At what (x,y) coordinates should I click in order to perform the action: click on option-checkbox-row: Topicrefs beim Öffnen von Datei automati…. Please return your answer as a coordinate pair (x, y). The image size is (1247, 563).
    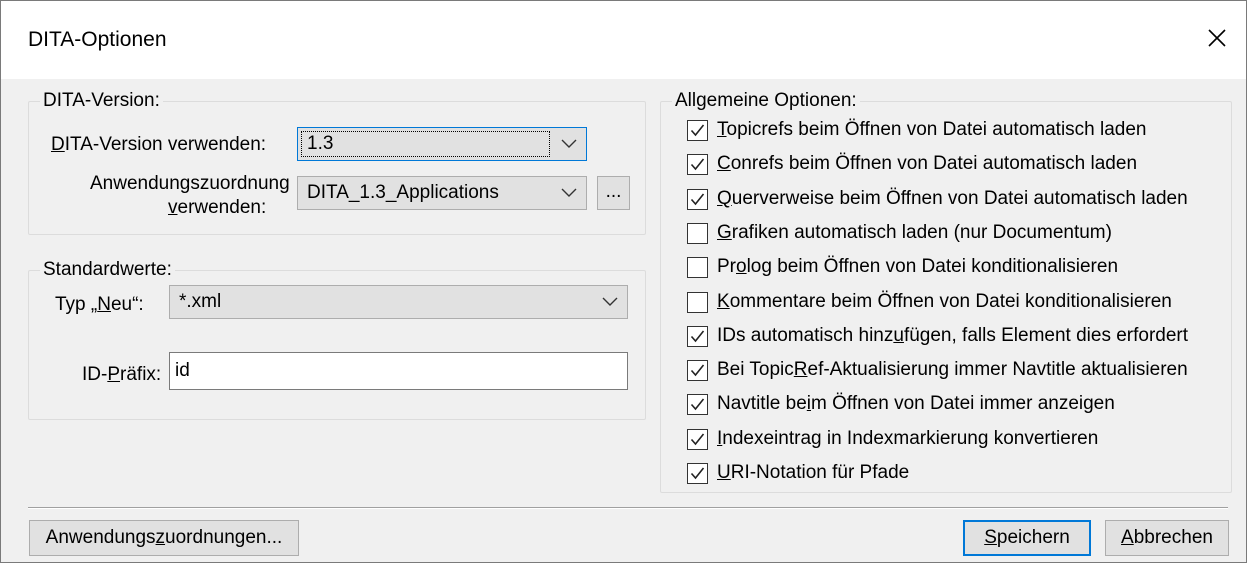
    Looking at the image, I should click on (957, 133).